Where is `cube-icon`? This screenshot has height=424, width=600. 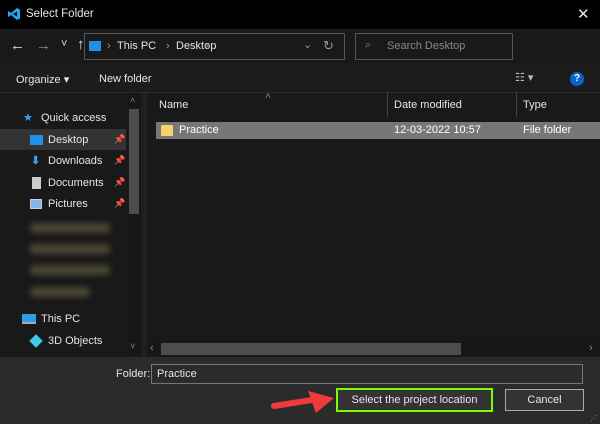 cube-icon is located at coordinates (36, 340).